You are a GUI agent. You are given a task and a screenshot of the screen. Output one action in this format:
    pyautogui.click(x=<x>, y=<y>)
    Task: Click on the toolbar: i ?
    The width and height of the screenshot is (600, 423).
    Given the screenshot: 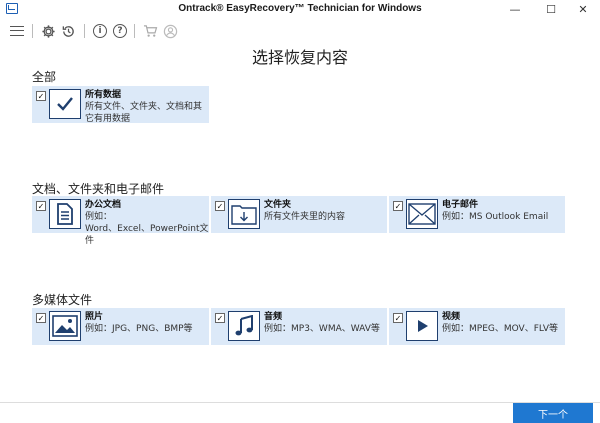 What is the action you would take?
    pyautogui.click(x=300, y=31)
    